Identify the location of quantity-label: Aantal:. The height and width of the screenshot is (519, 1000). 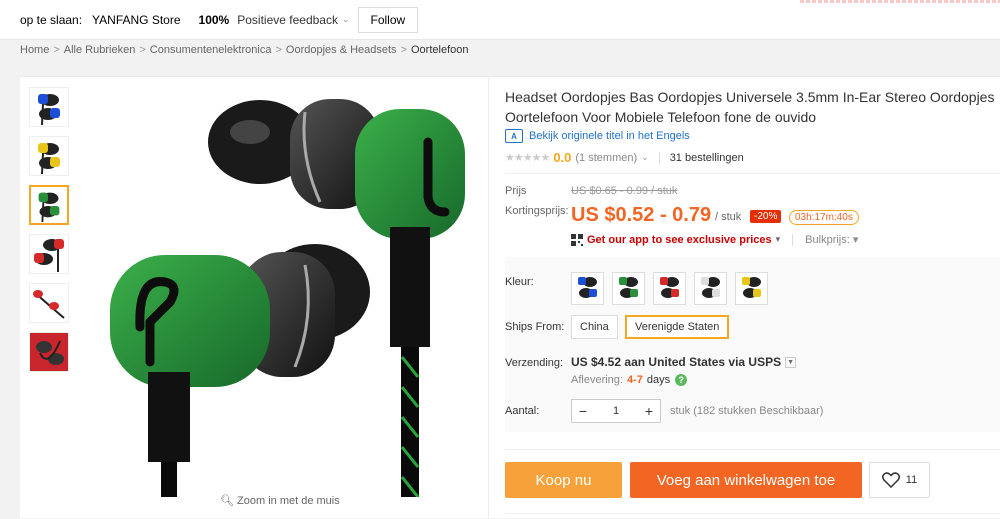
(522, 411).